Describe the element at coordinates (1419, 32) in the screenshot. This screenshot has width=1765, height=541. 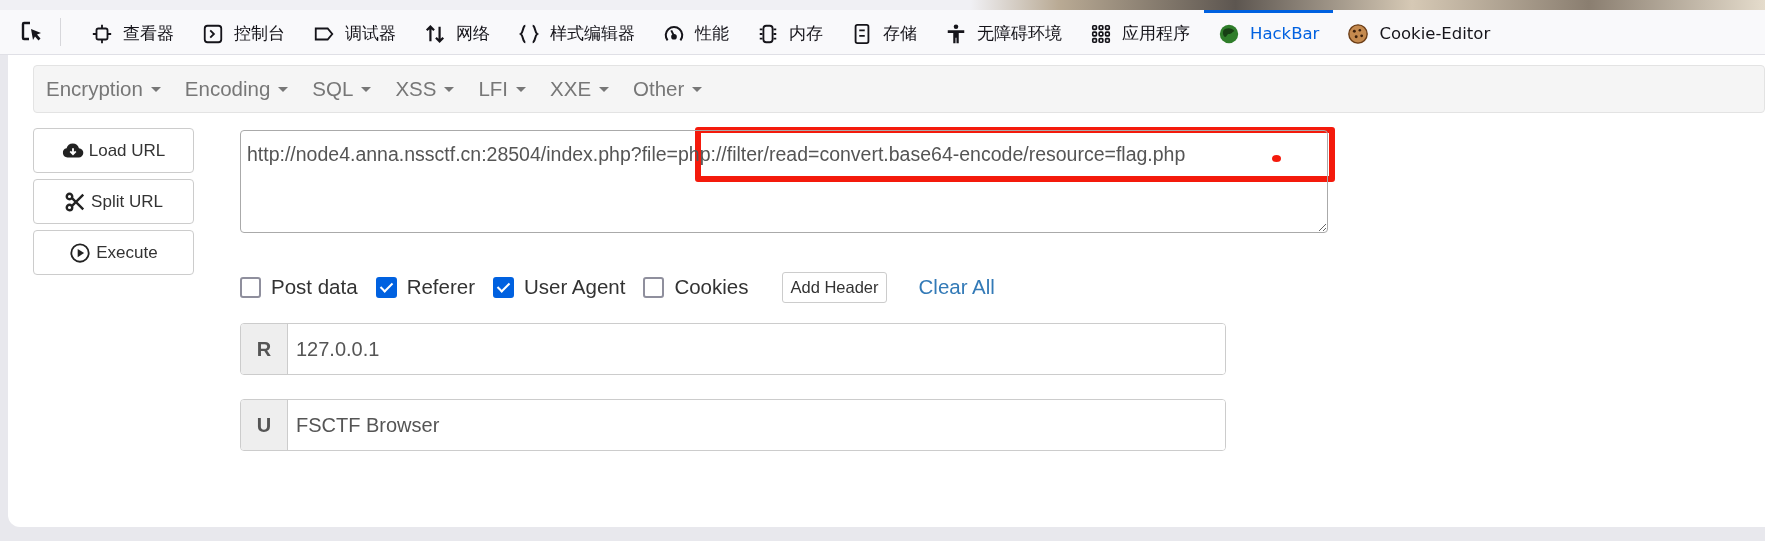
I see `devtools-tab: Cookie-Editor` at that location.